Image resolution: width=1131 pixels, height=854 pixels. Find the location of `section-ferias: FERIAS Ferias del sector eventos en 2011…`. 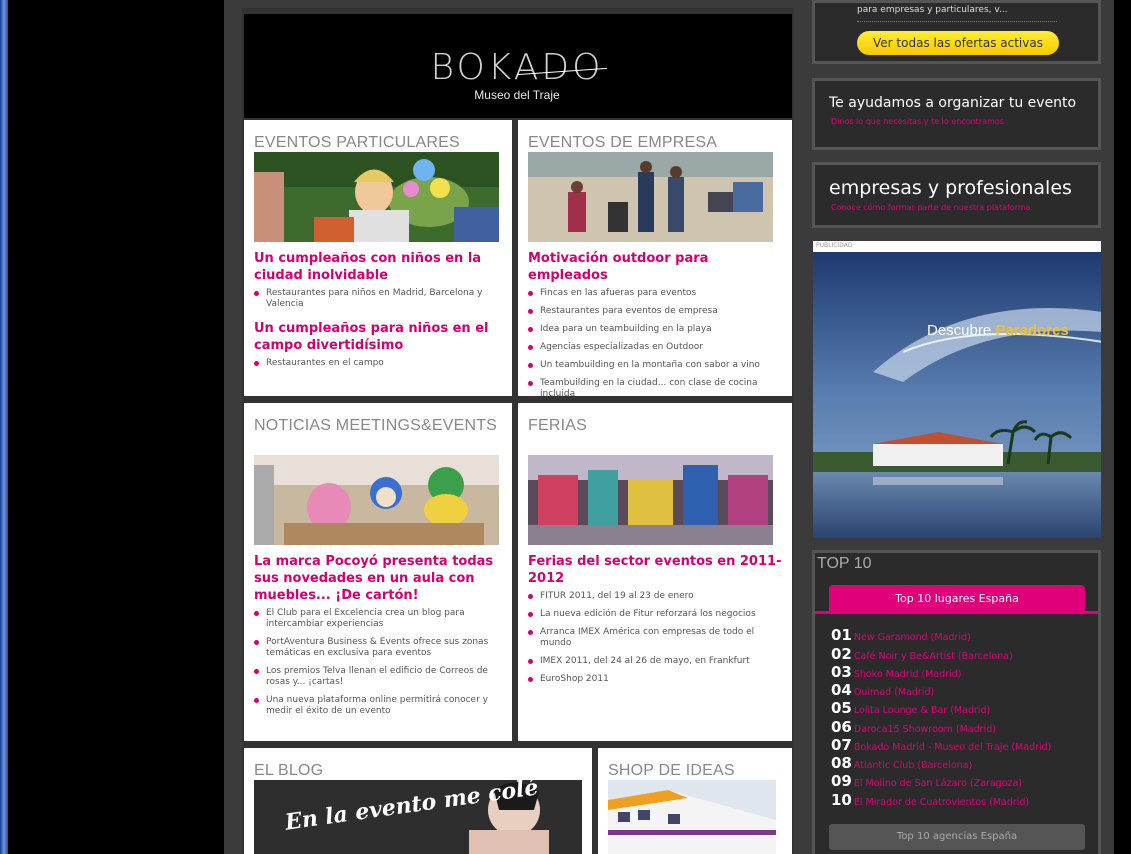

section-ferias: FERIAS Ferias del sector eventos en 2011… is located at coordinates (655, 572).